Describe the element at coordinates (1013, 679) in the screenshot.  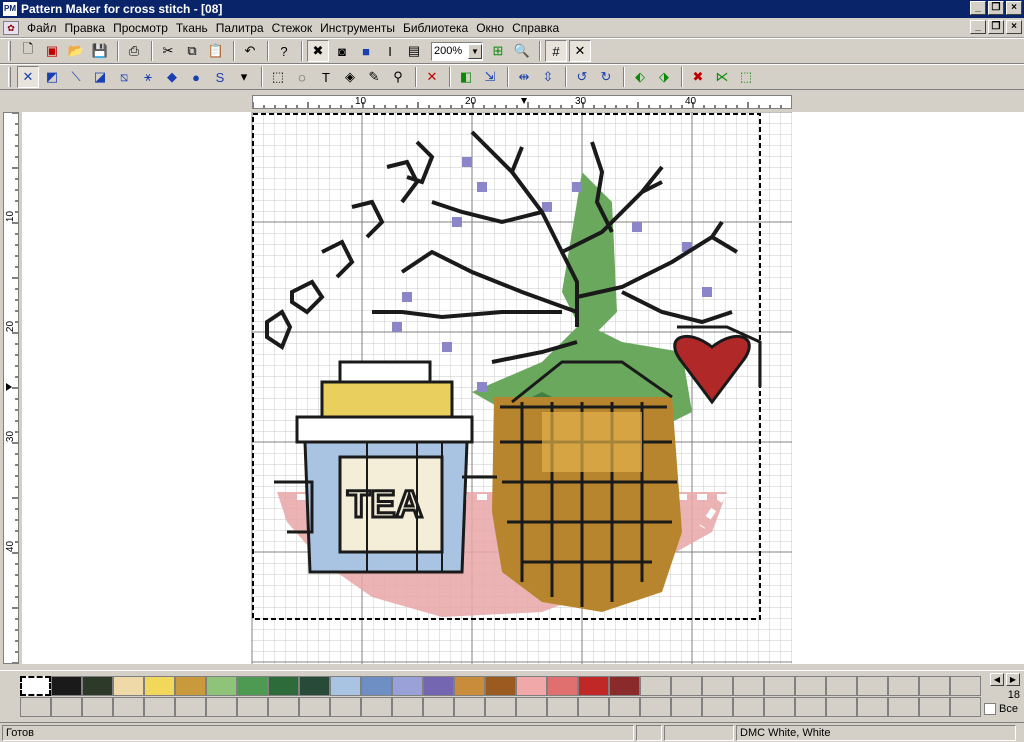
I see `palette-next-icon: ▶` at that location.